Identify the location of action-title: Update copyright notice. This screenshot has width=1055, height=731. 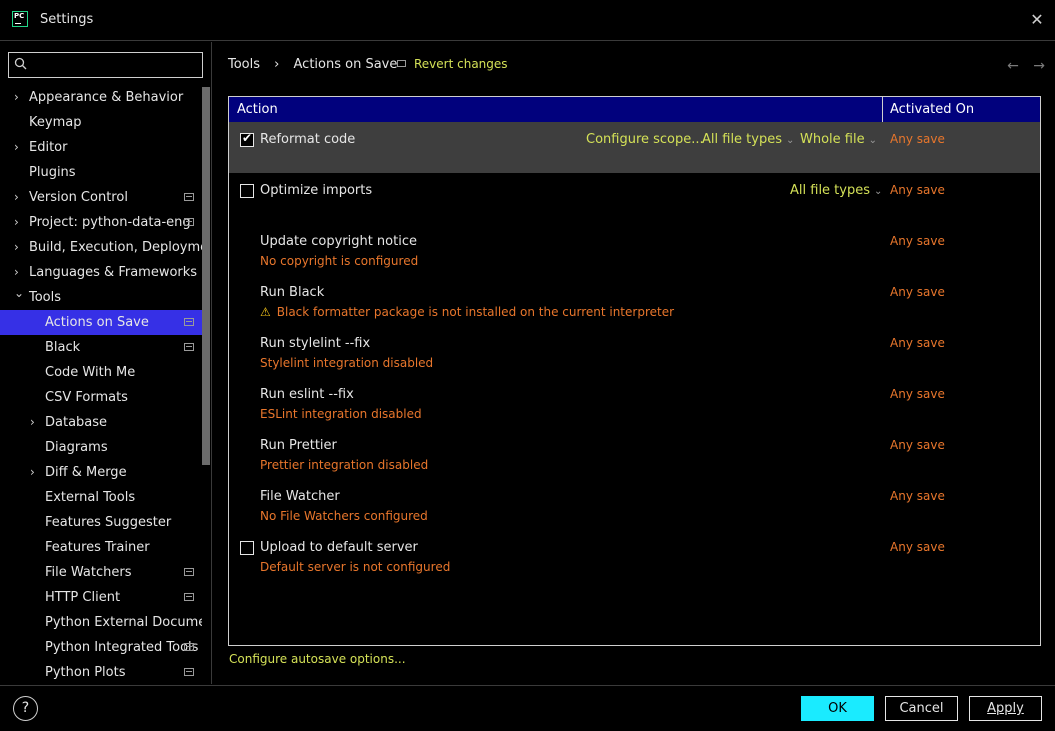
(338, 241).